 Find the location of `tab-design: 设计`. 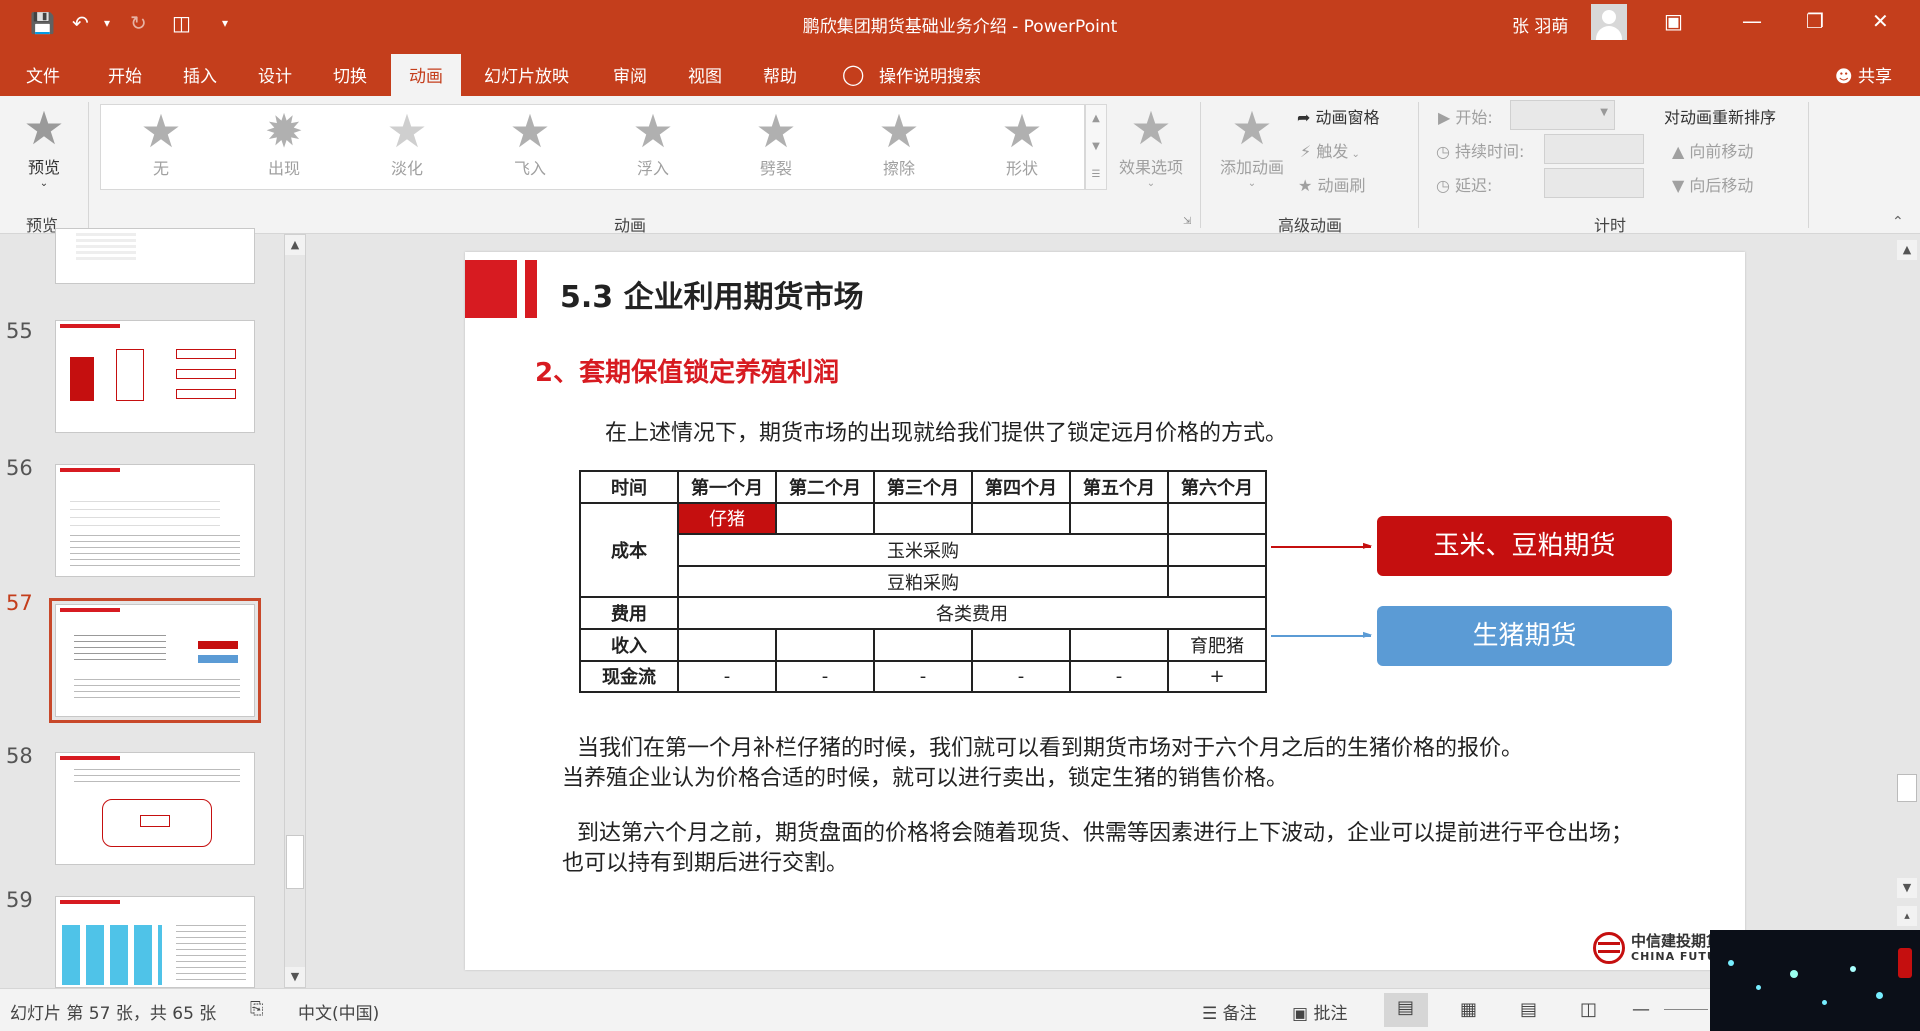

tab-design: 设计 is located at coordinates (275, 74).